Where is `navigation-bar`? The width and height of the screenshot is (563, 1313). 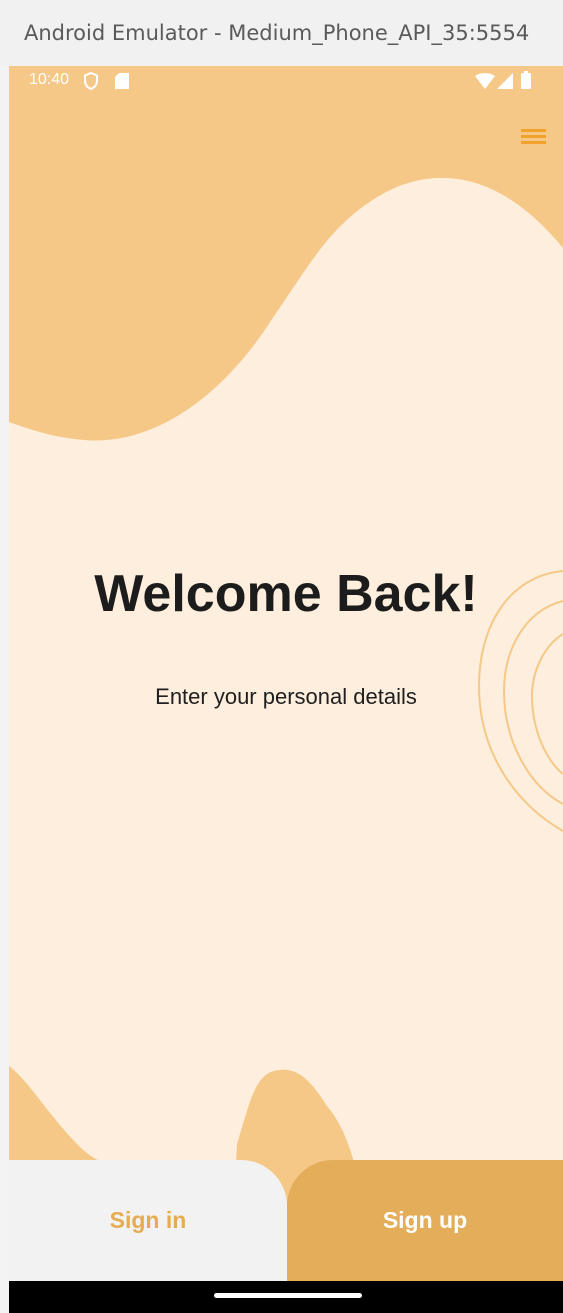 navigation-bar is located at coordinates (286, 1297).